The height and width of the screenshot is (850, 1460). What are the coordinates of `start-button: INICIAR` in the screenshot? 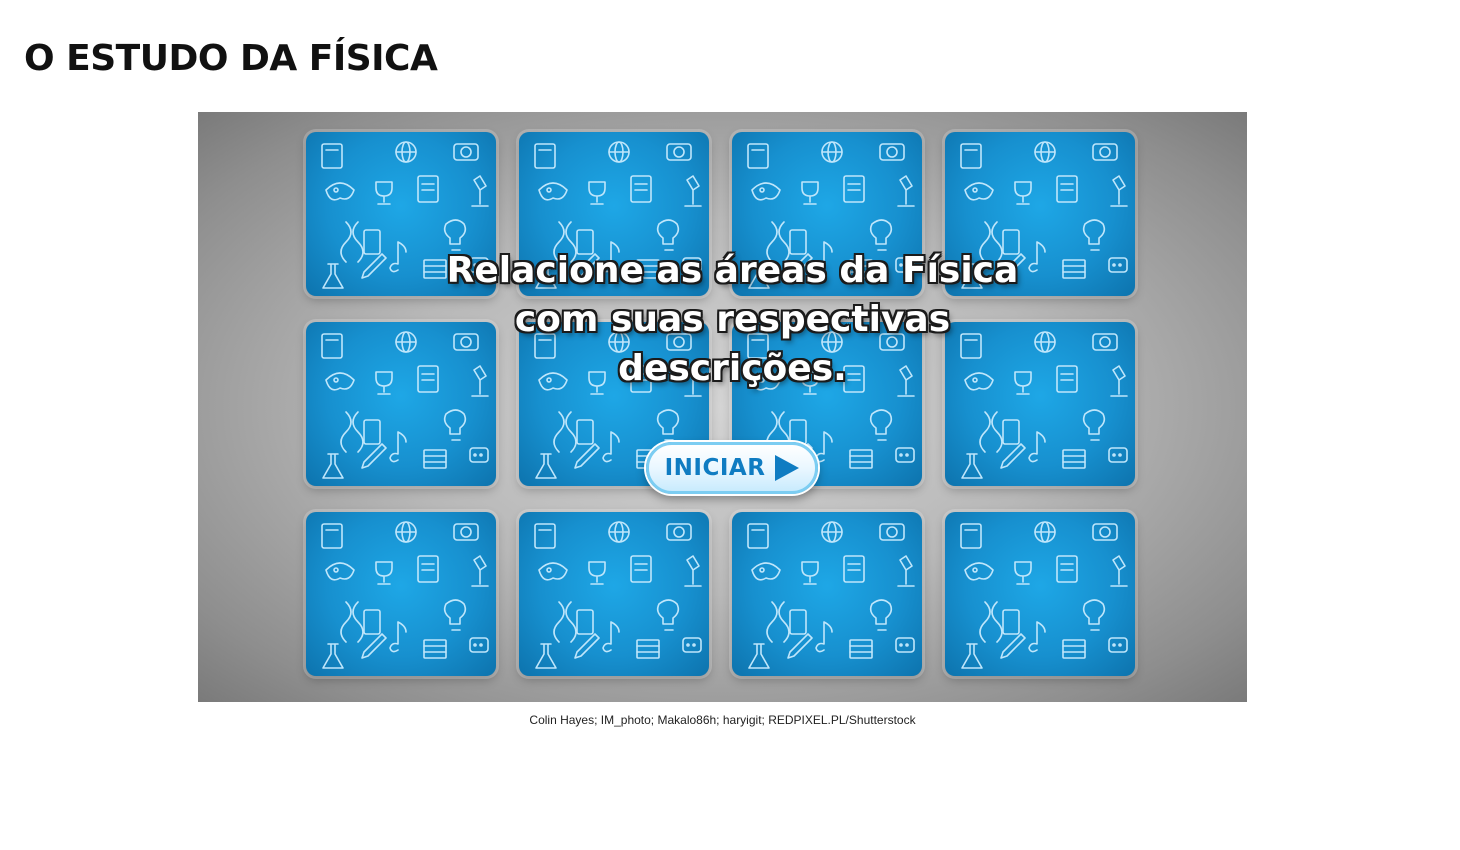 It's located at (732, 468).